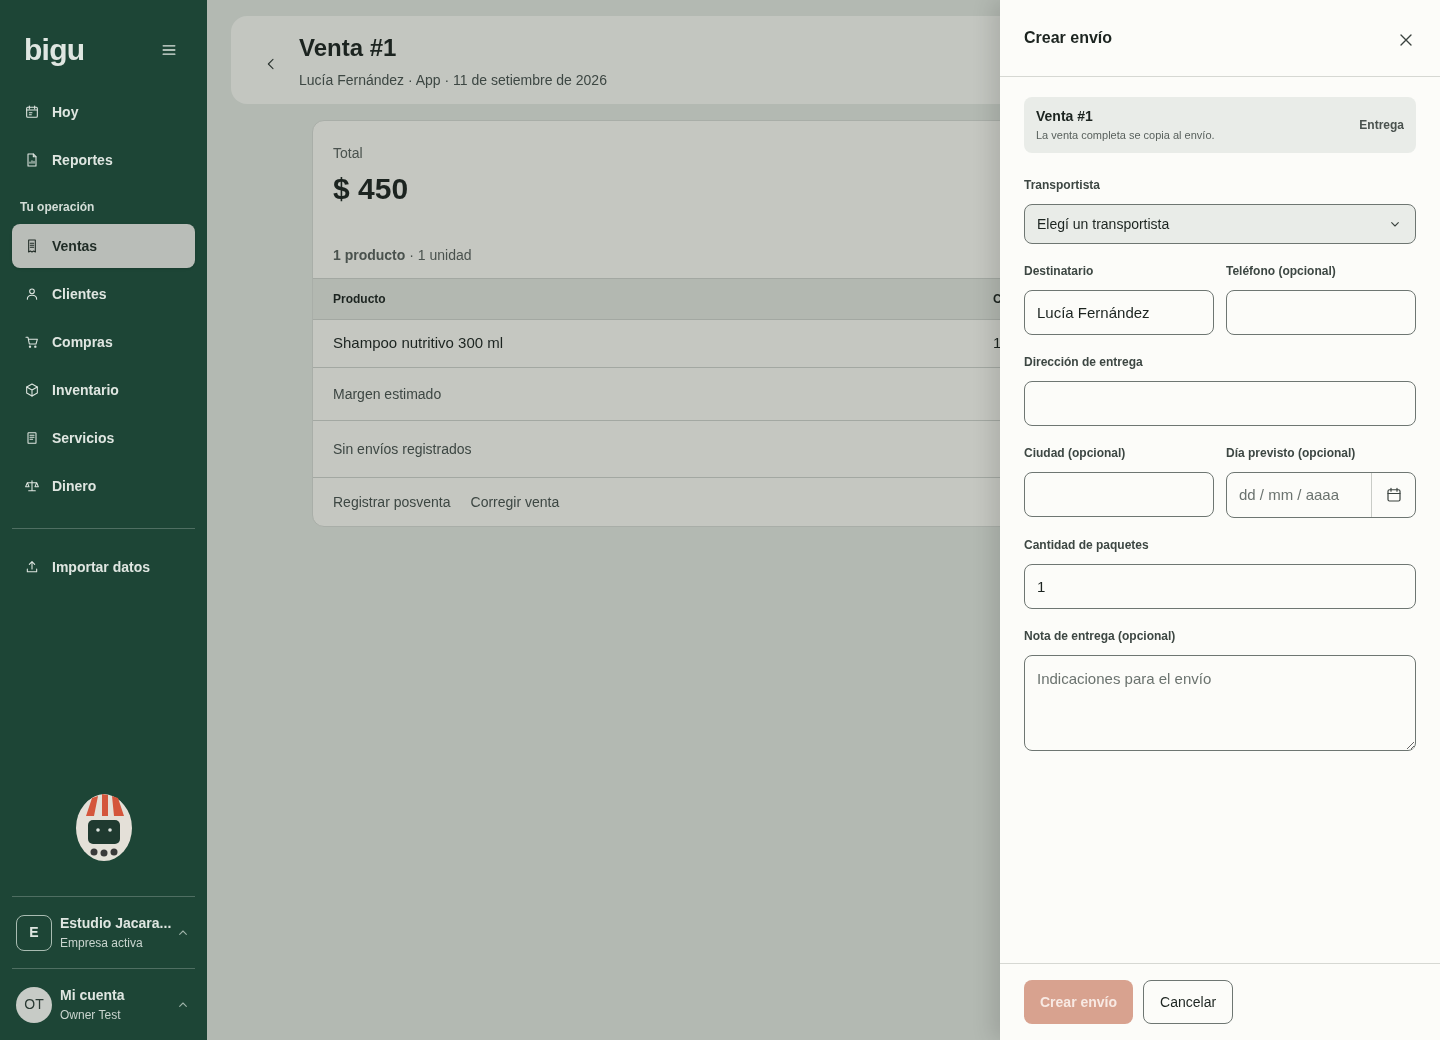 The width and height of the screenshot is (1440, 1040). I want to click on nav-item: Compras, so click(103, 342).